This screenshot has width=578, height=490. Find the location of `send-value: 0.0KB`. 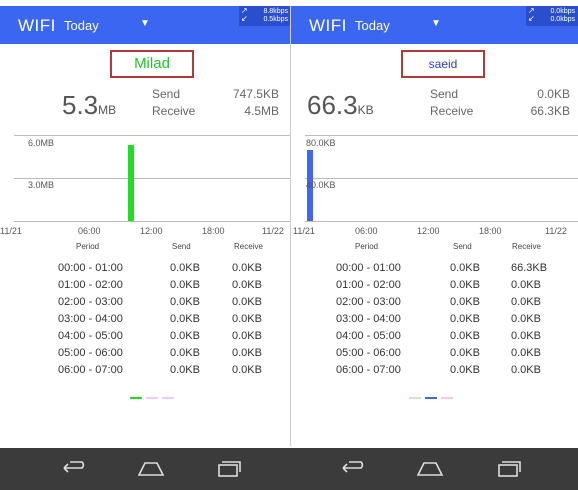

send-value: 0.0KB is located at coordinates (553, 94).